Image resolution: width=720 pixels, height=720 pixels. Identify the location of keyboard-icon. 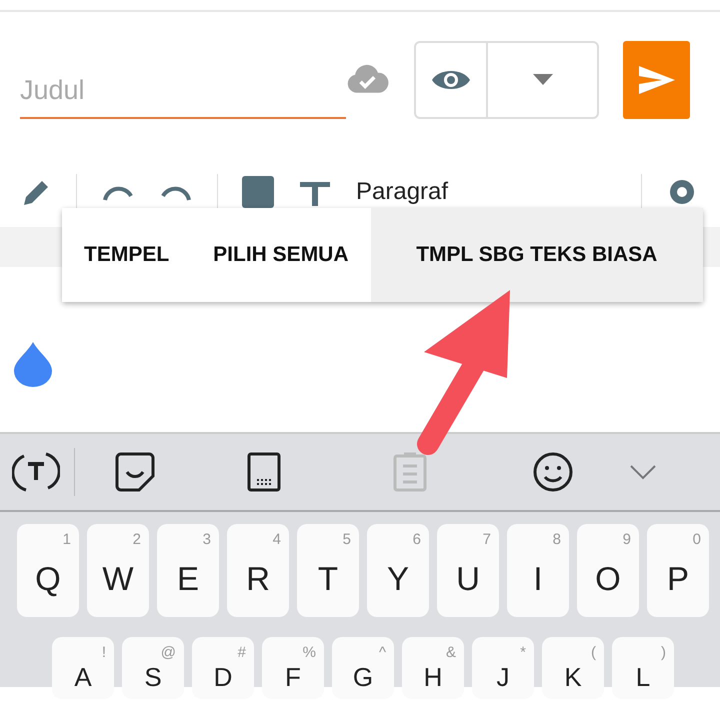
(264, 472).